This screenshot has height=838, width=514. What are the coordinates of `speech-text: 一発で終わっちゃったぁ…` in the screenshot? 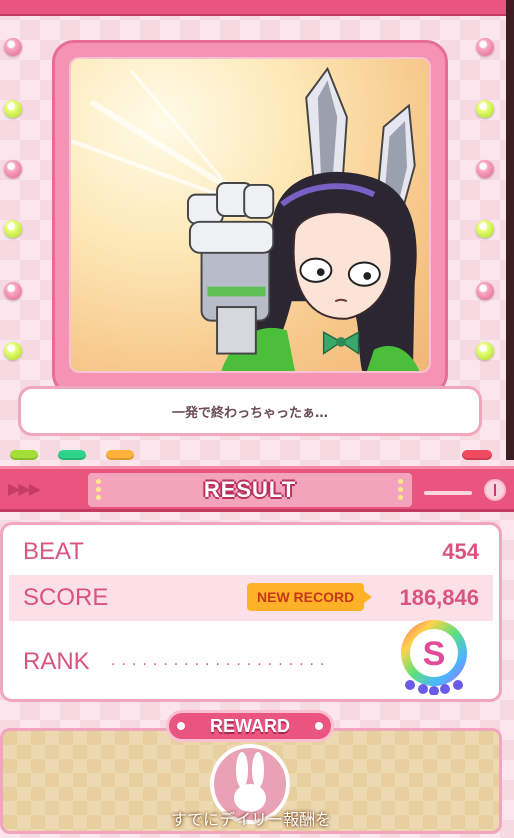 It's located at (249, 413).